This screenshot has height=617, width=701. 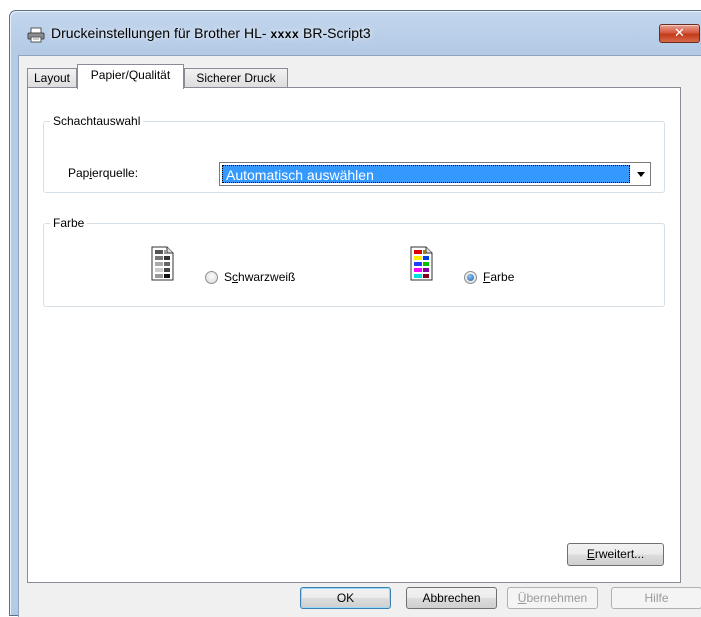 I want to click on tab-secure-print-label: Sicherer Druck, so click(x=236, y=78).